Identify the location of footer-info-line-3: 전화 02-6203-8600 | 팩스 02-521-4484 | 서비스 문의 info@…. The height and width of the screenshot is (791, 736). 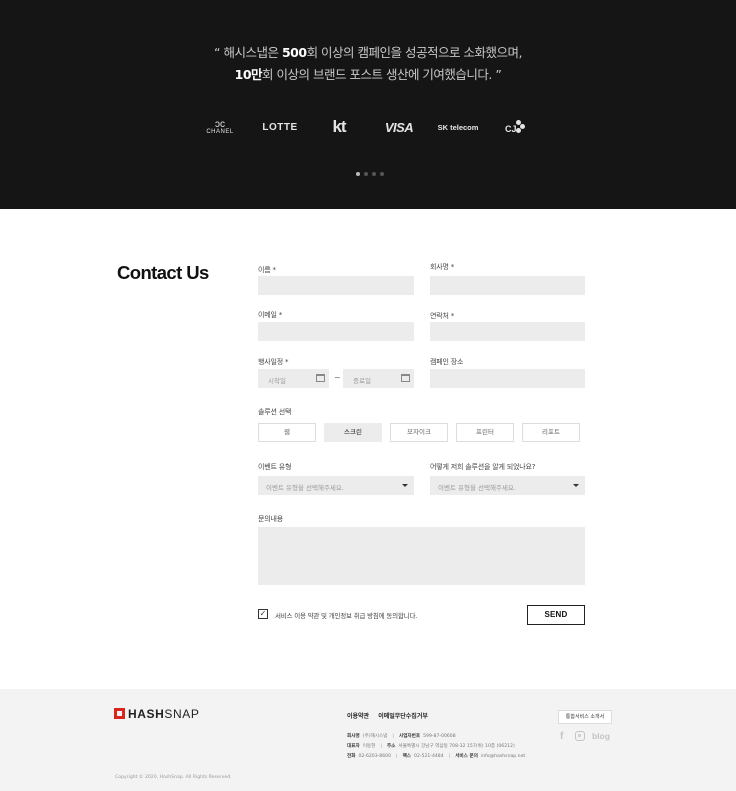
(436, 756).